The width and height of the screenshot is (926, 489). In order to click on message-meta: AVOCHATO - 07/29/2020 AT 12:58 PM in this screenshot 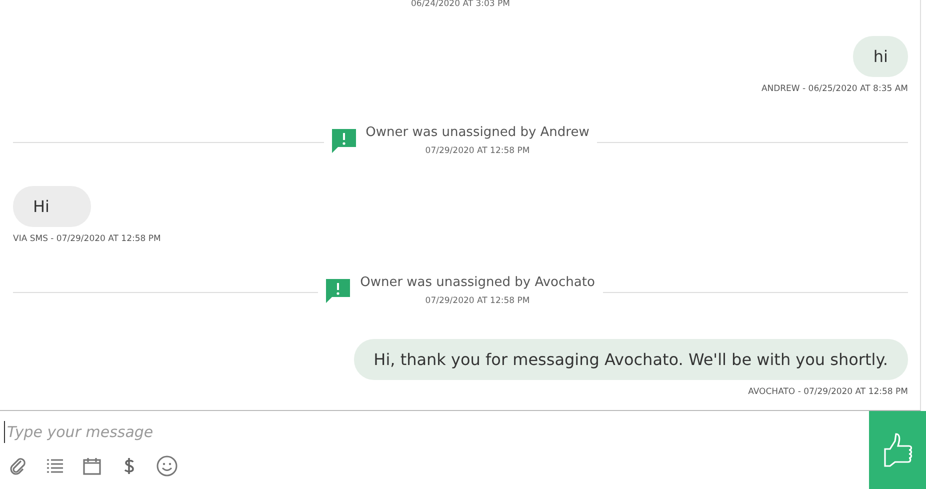, I will do `click(828, 392)`.